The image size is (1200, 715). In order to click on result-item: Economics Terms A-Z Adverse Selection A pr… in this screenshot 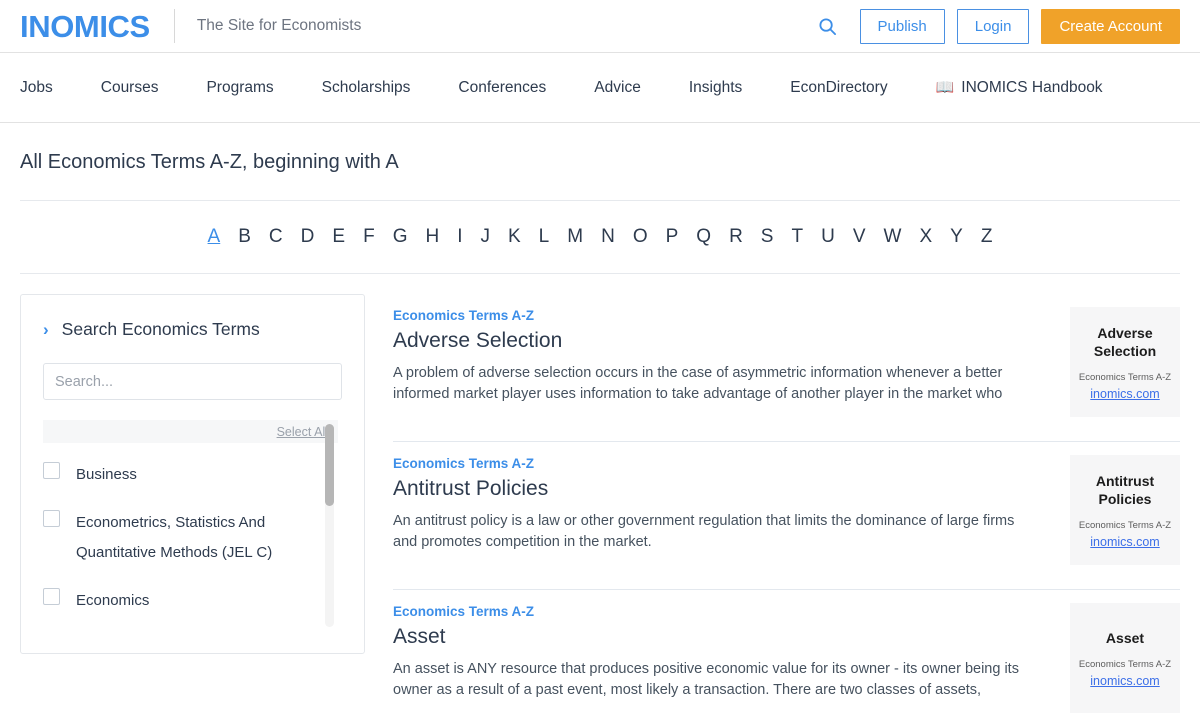, I will do `click(786, 368)`.